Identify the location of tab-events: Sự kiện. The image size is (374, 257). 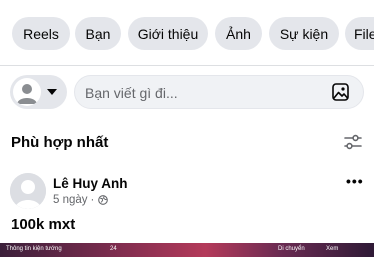
(304, 33).